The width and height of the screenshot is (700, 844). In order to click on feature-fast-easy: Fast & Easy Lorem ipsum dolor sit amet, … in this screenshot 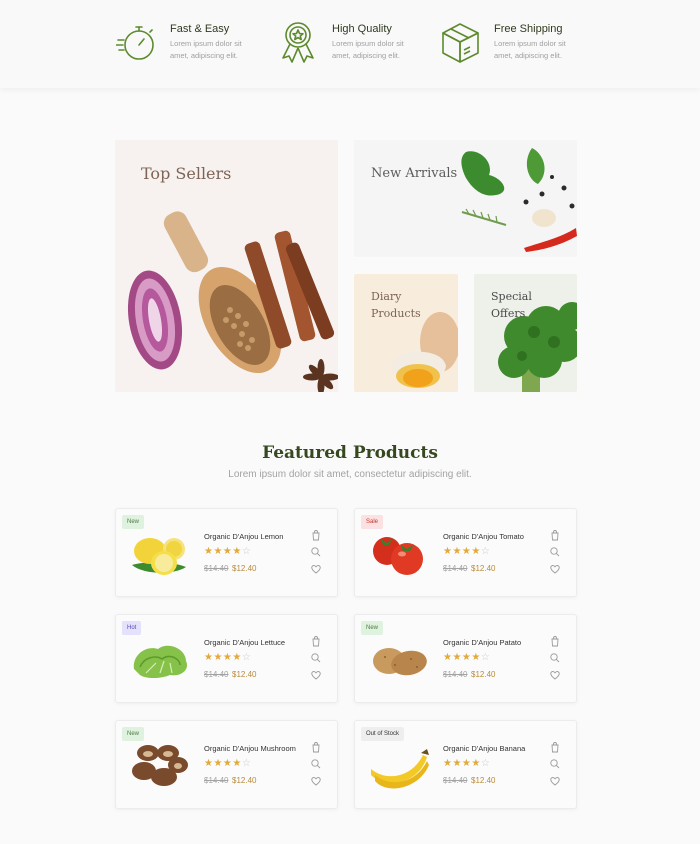, I will do `click(191, 43)`.